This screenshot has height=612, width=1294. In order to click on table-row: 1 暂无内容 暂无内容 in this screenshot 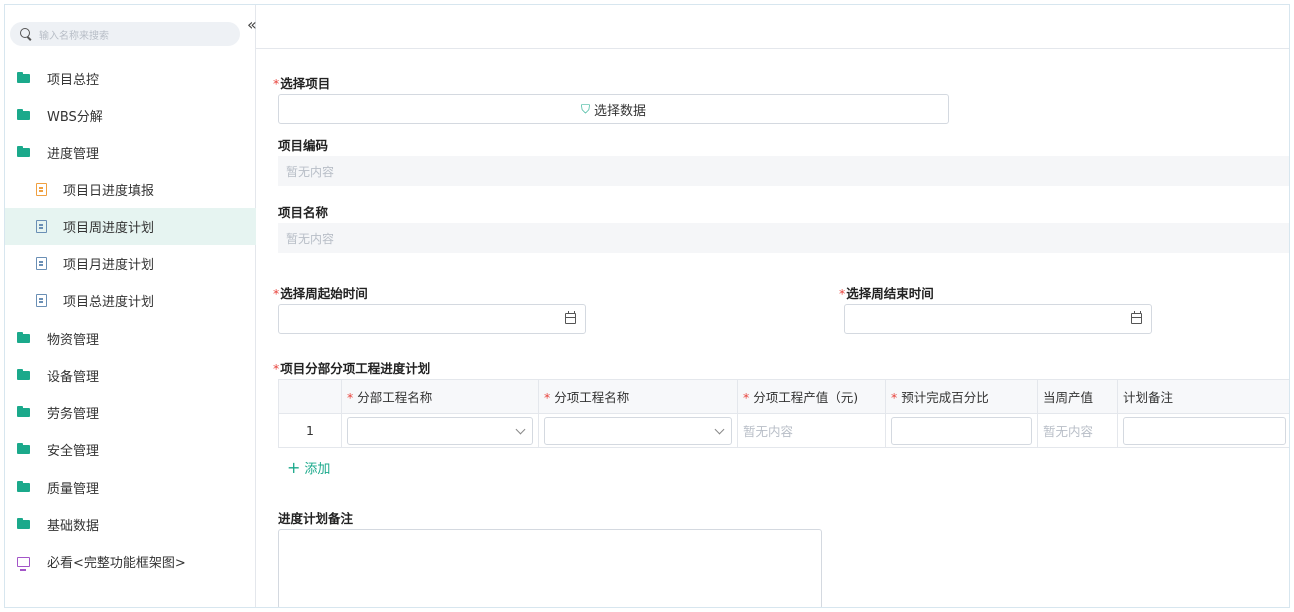, I will do `click(783, 430)`.